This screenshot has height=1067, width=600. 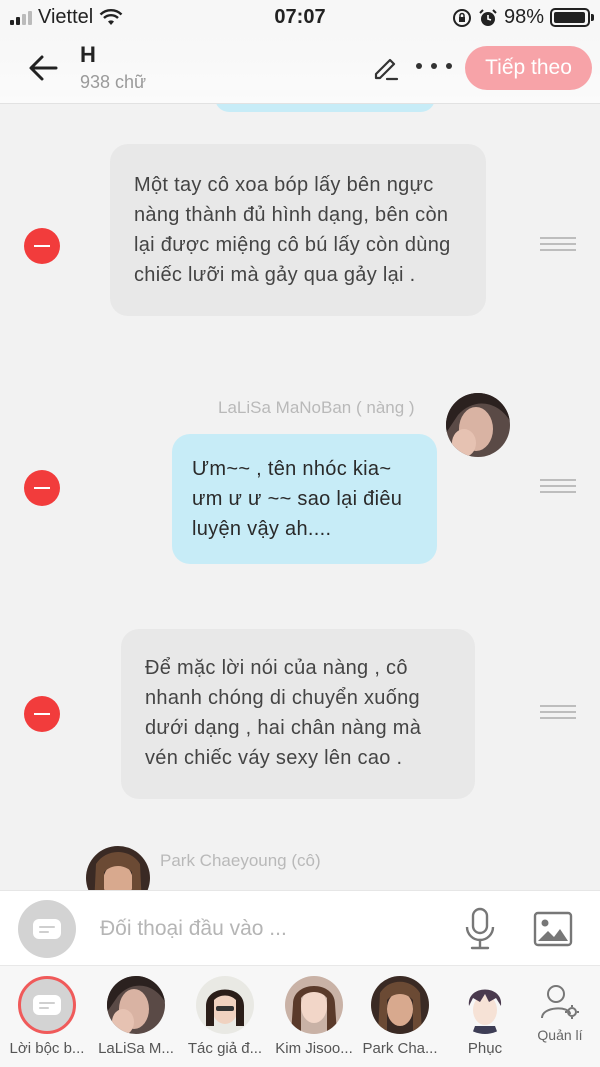 I want to click on phuc-avatar-image, so click(x=485, y=1005).